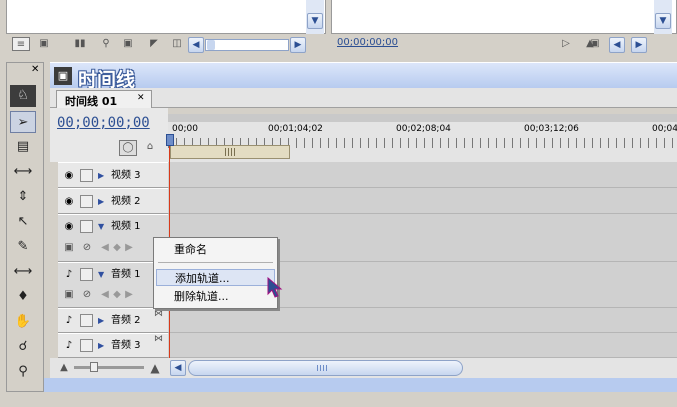  What do you see at coordinates (155, 368) in the screenshot?
I see `zoom-in-icon: ▲` at bounding box center [155, 368].